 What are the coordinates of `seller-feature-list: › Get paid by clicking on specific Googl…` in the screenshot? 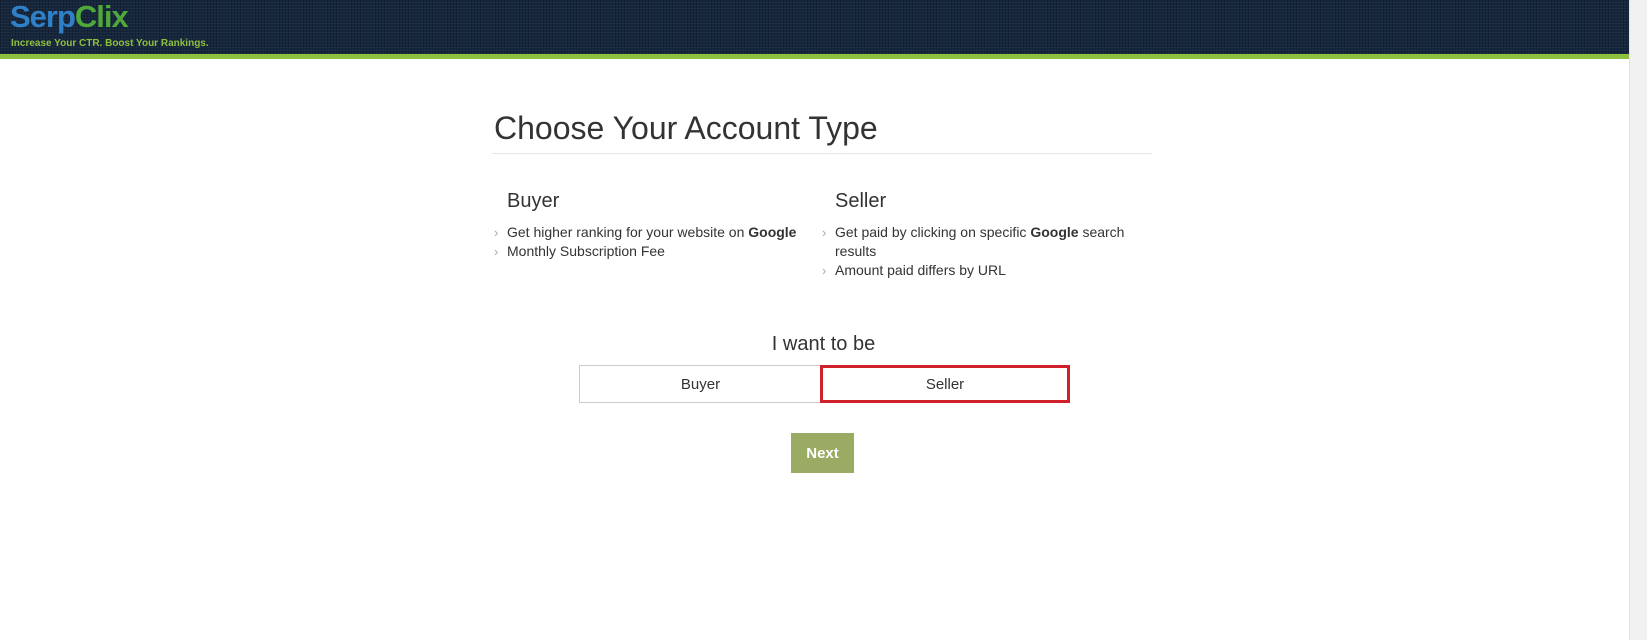 It's located at (982, 251).